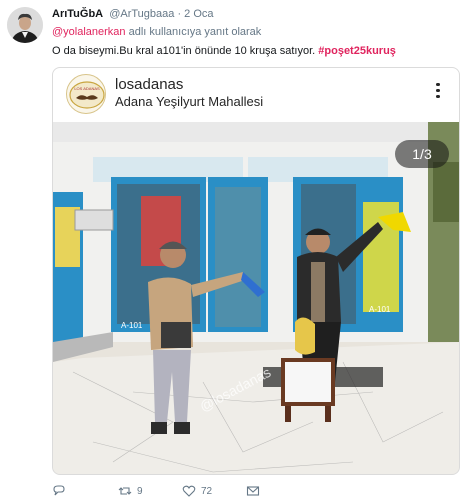  I want to click on more-options-icon, so click(438, 92).